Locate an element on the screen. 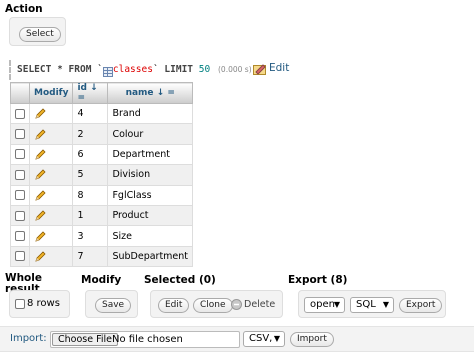 Image resolution: width=474 pixels, height=364 pixels. row-id: 2 is located at coordinates (90, 134).